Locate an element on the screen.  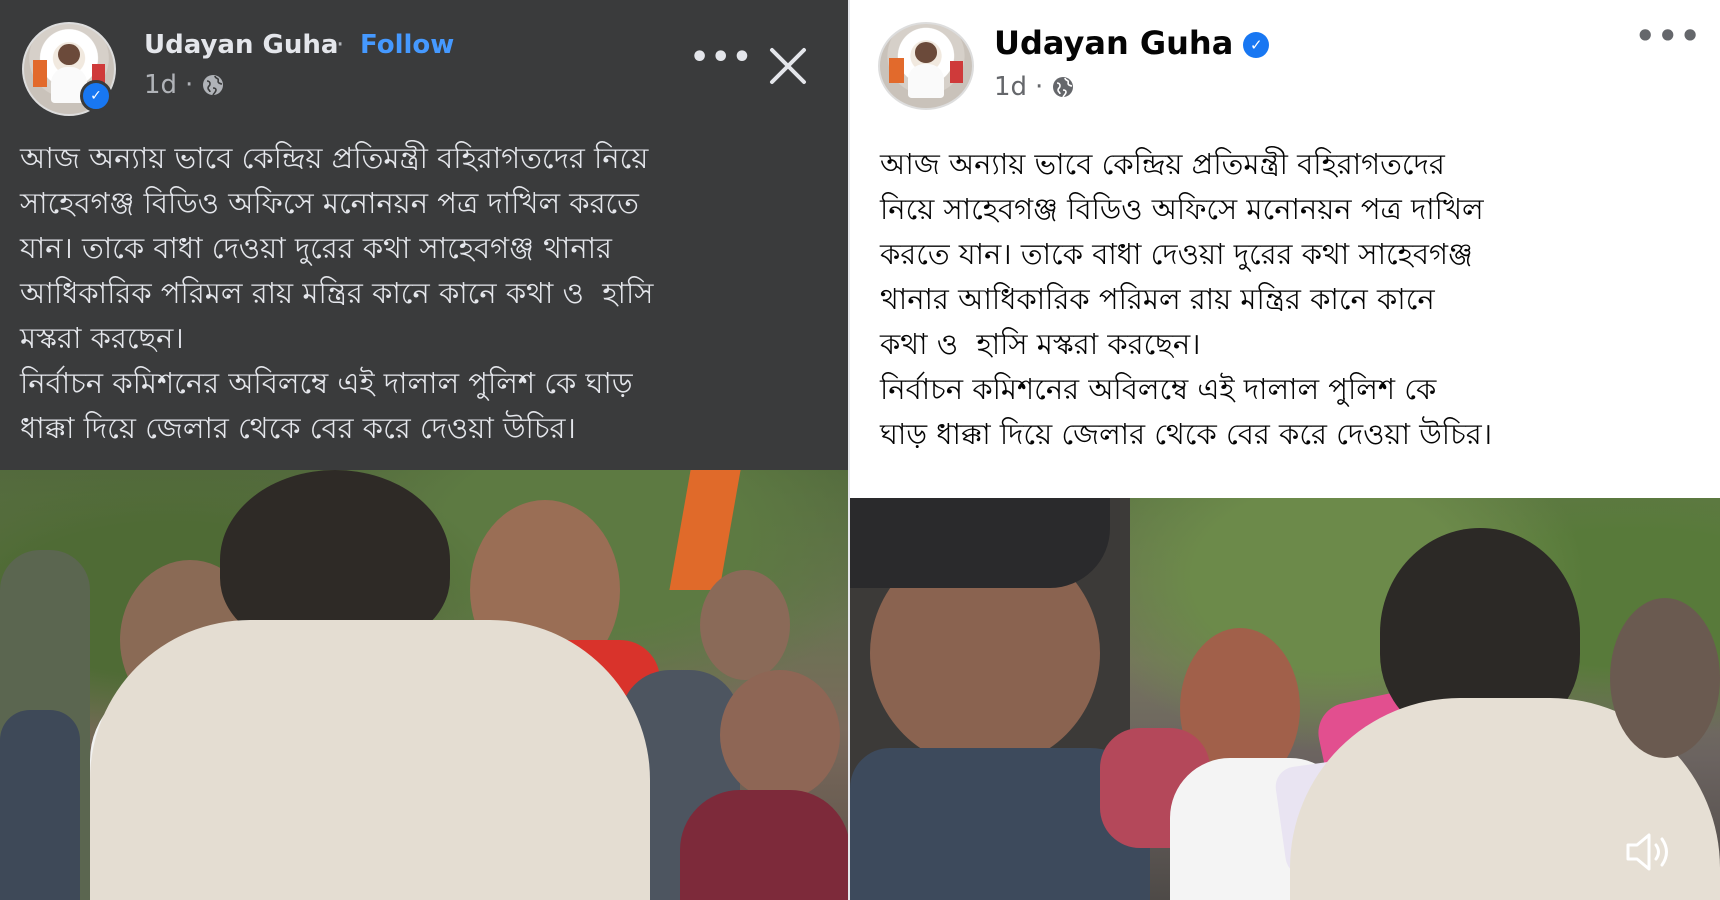
author-name: Udayan Guha ✓ is located at coordinates (1132, 43).